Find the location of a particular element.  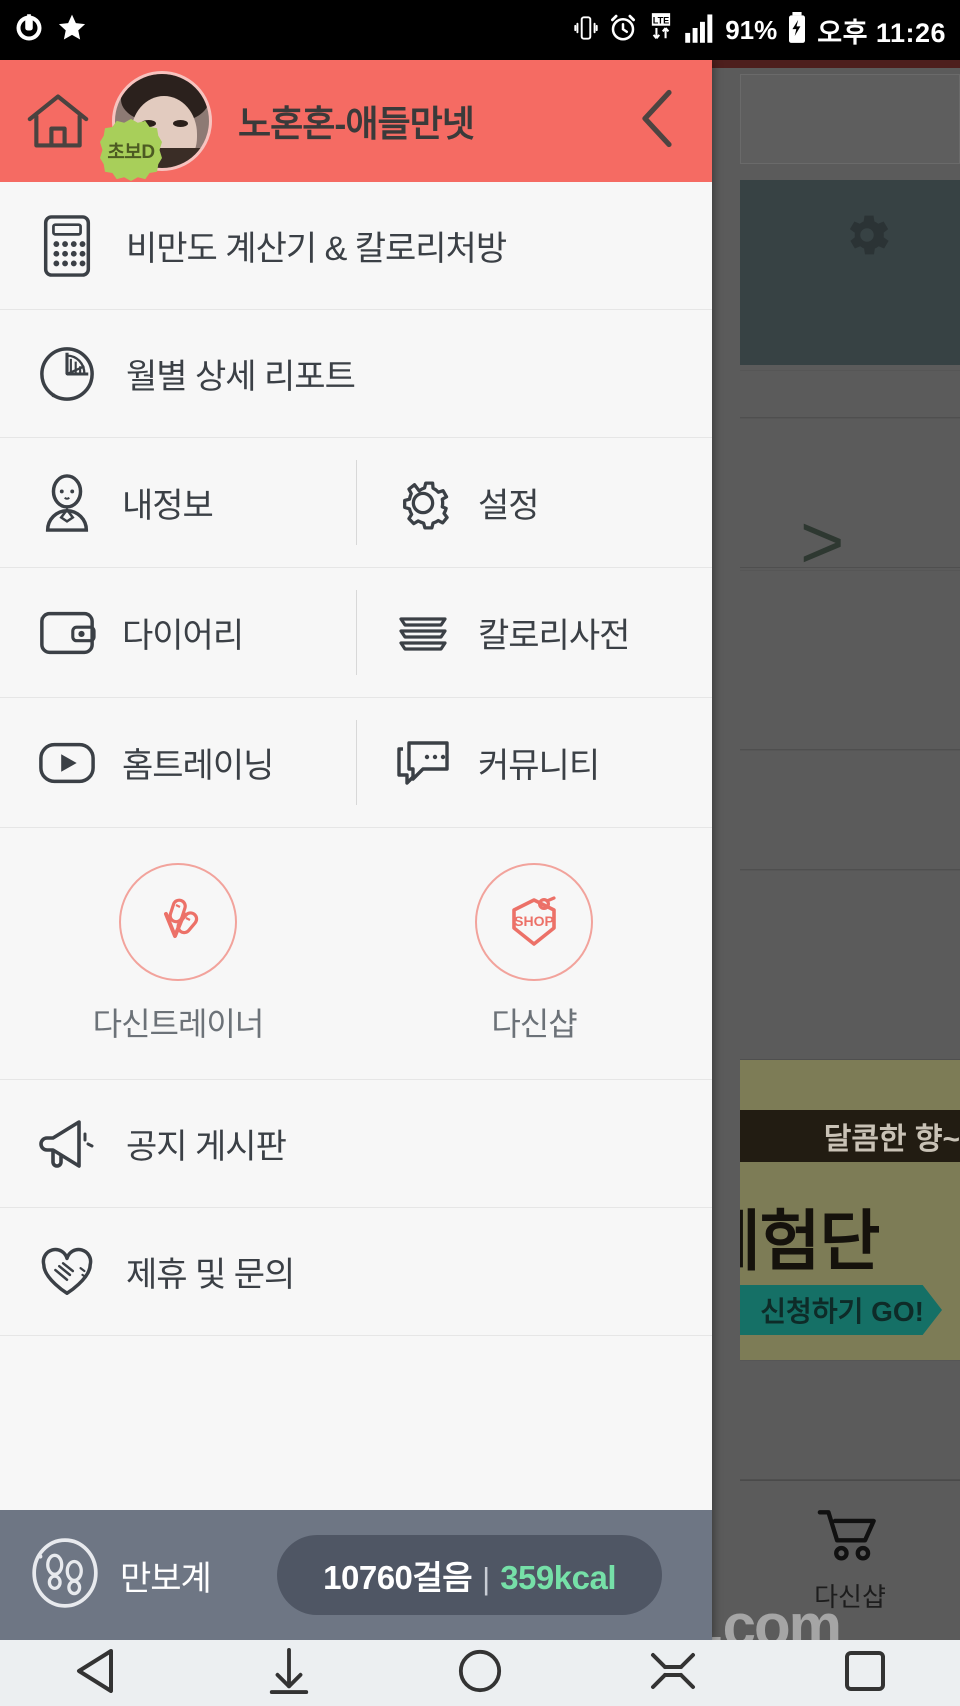

signal-icon is located at coordinates (700, 30).